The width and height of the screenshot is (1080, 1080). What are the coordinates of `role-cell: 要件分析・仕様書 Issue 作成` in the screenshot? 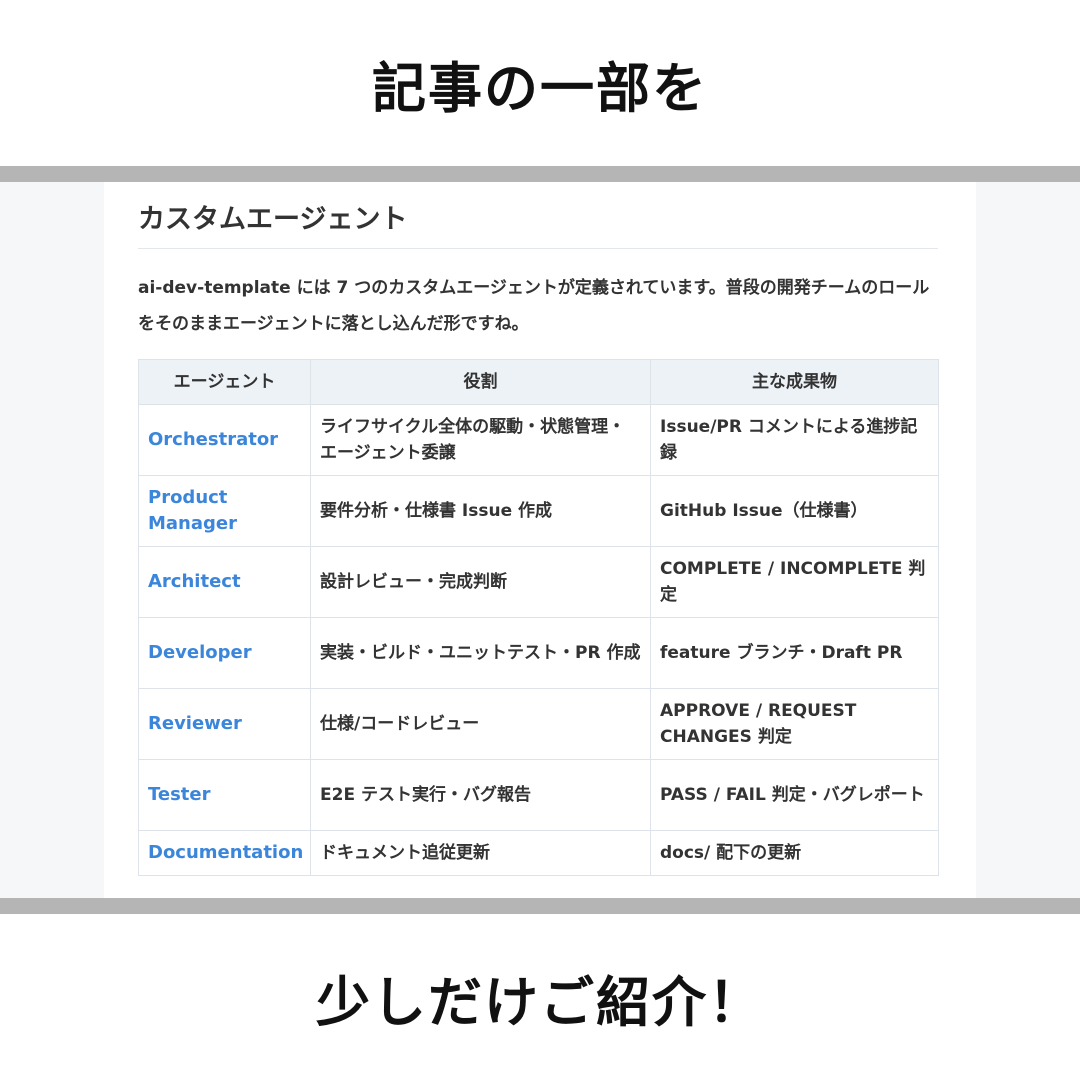 It's located at (480, 511).